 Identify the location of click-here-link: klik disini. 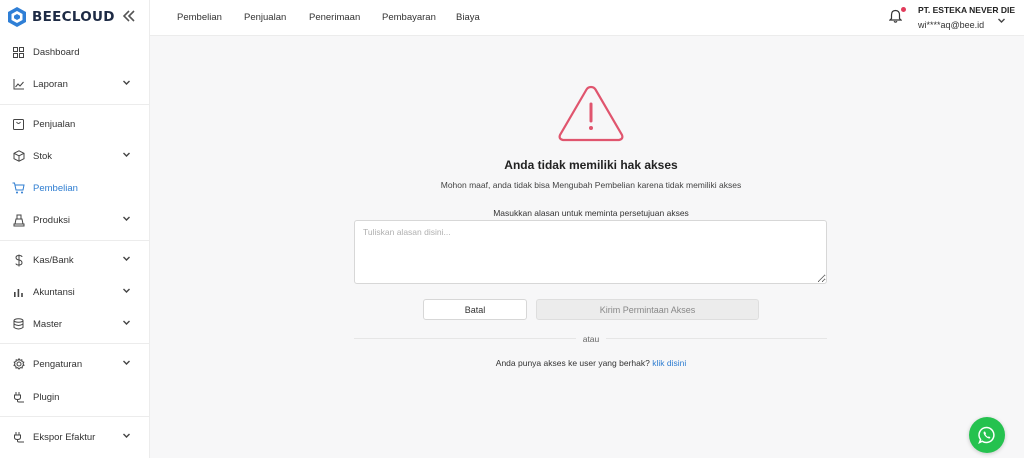
(669, 363).